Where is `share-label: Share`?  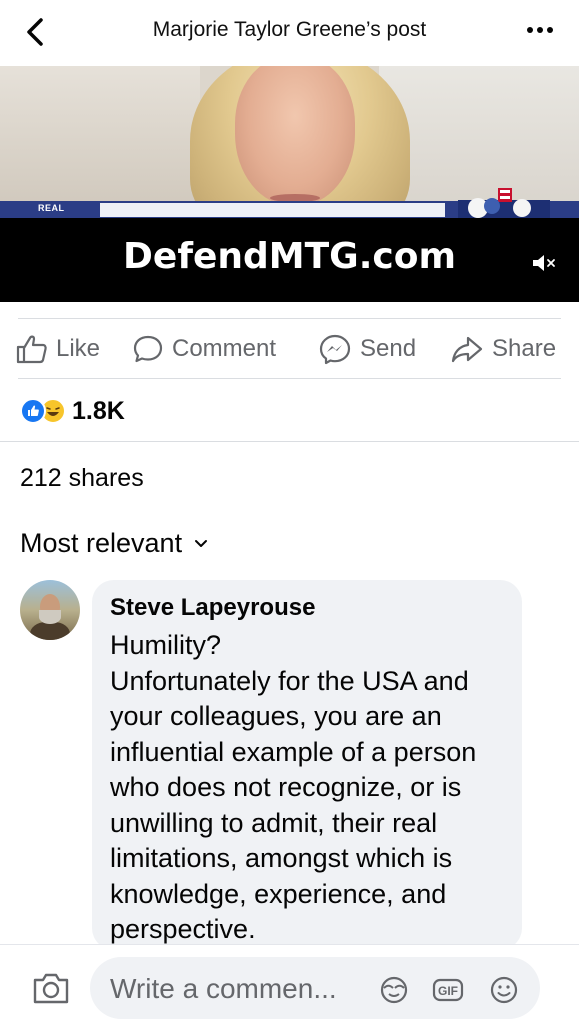 share-label: Share is located at coordinates (524, 348).